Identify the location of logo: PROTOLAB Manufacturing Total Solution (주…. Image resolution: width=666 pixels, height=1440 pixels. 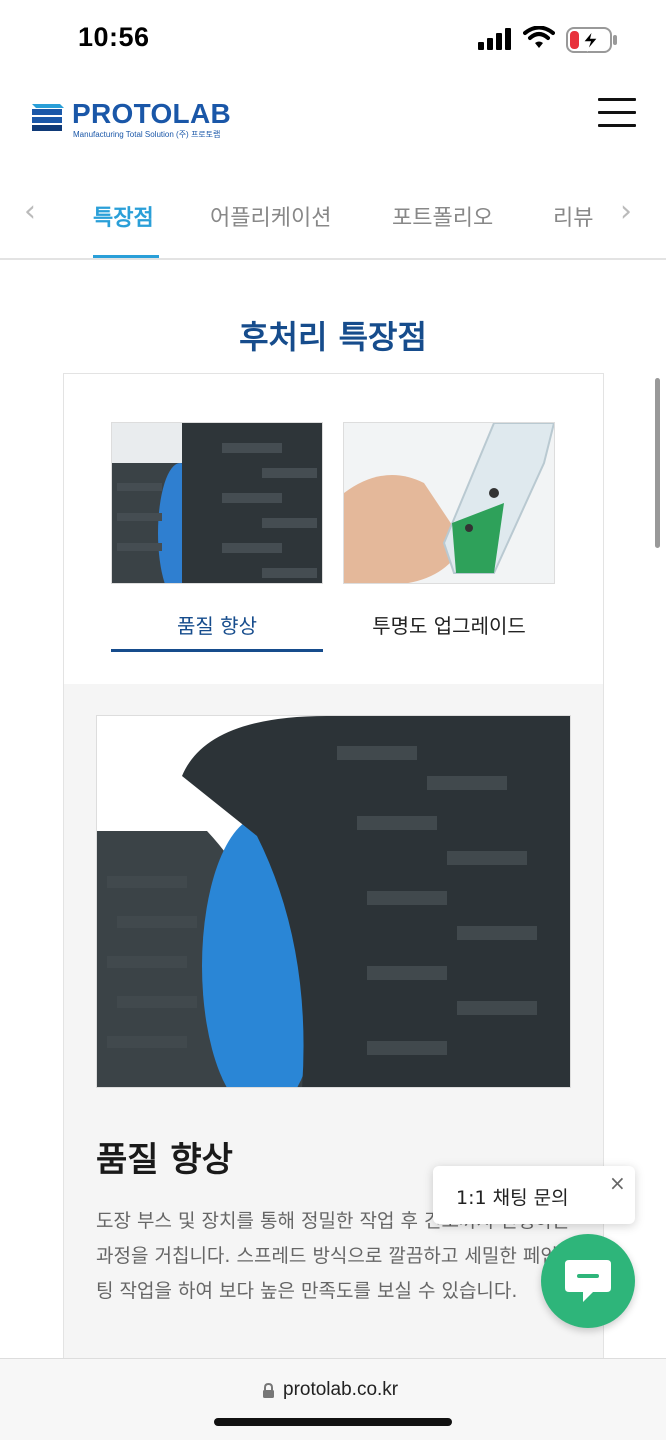
(130, 118).